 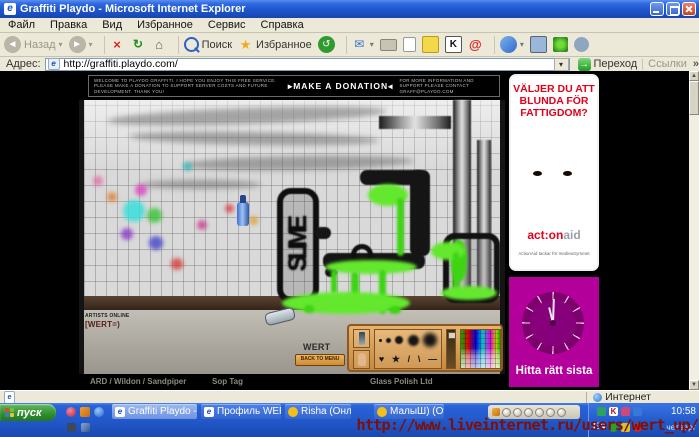 I want to click on menu-view: Вид, so click(x=112, y=25).